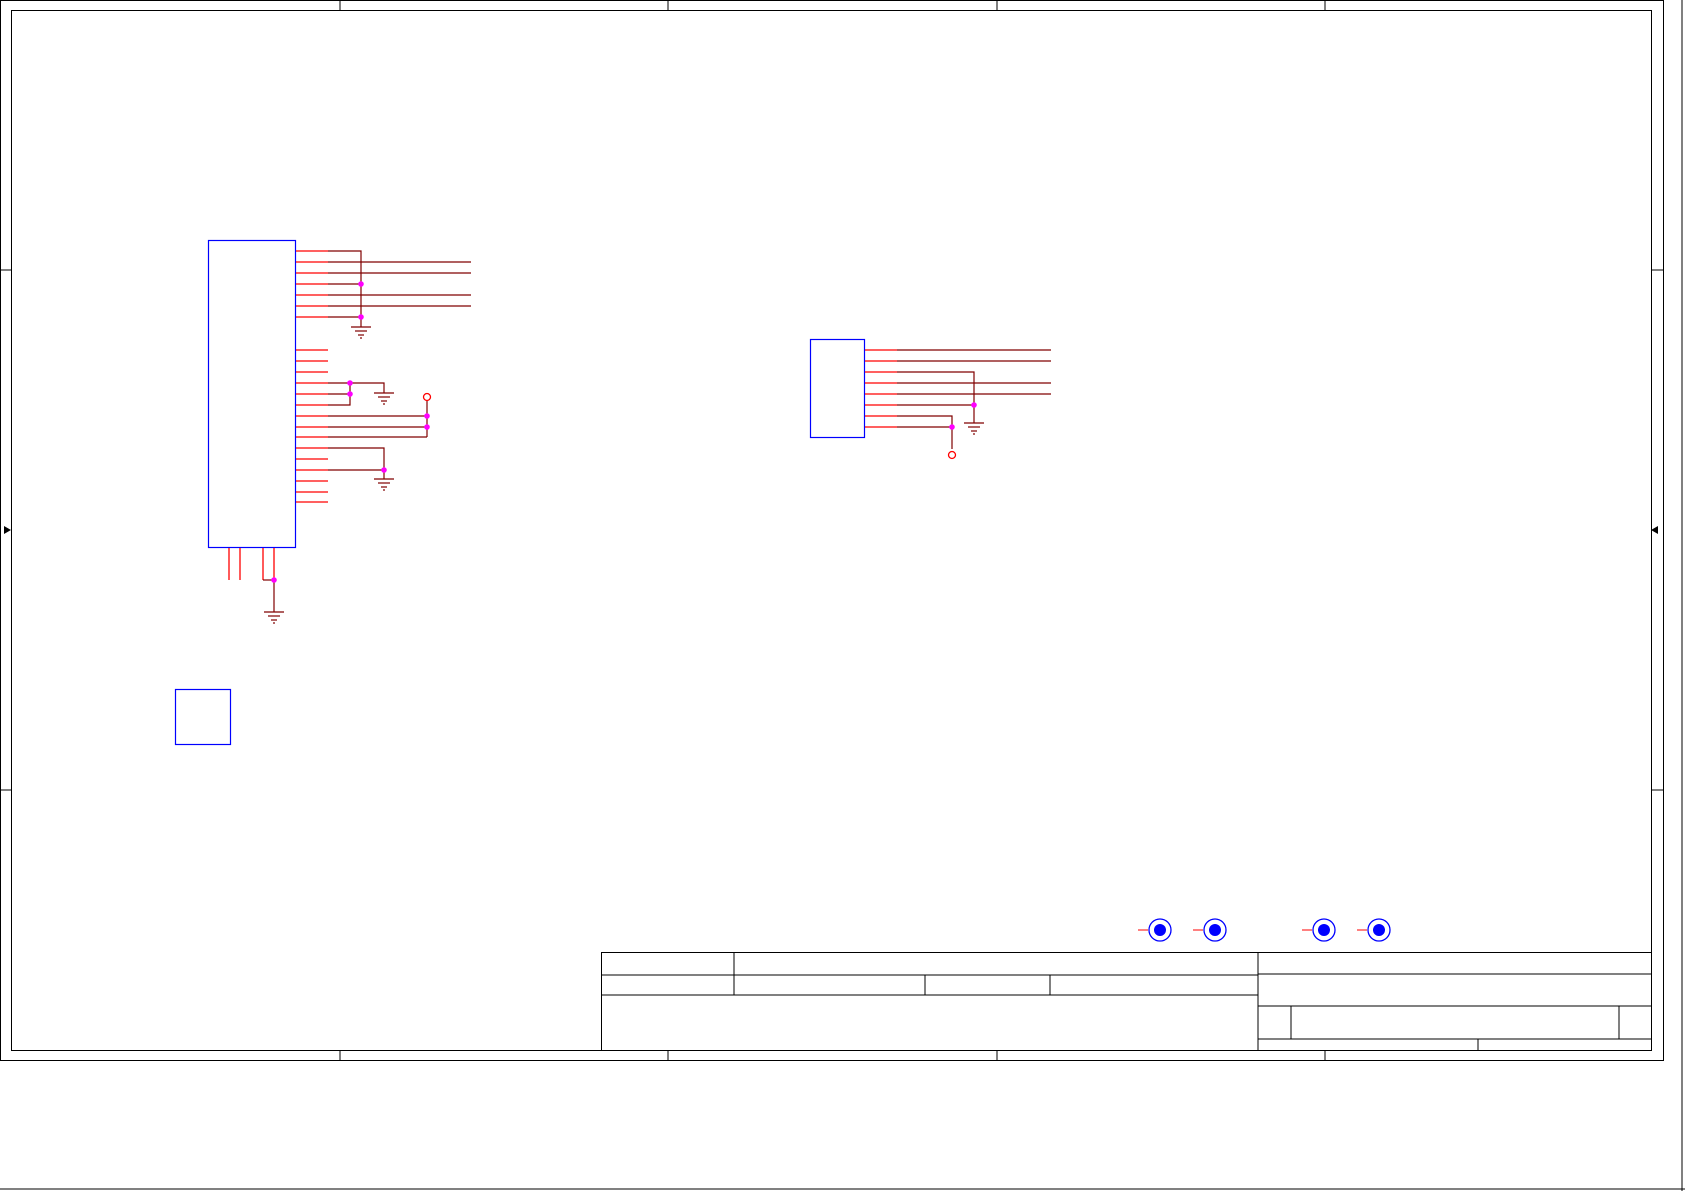 This screenshot has height=1191, width=1685. What do you see at coordinates (624, 432) in the screenshot?
I see `junction-dots` at bounding box center [624, 432].